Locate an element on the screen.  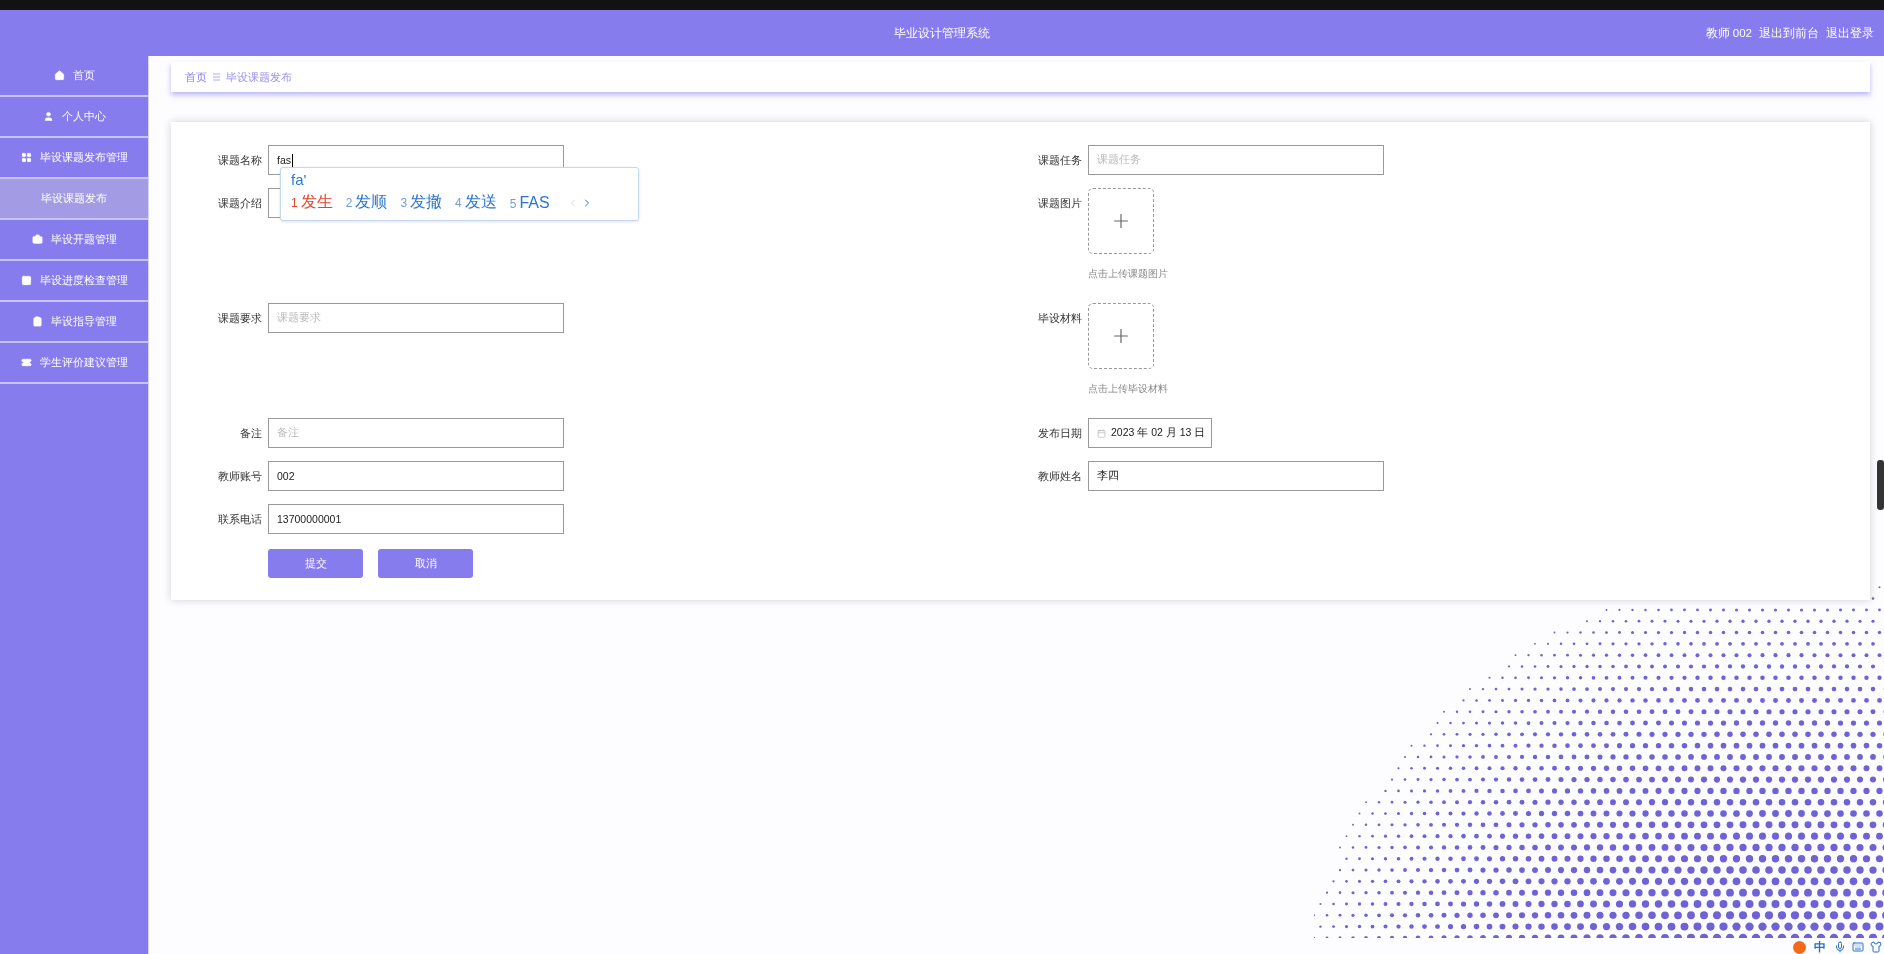
header-link: 退出到前台 is located at coordinates (1789, 33).